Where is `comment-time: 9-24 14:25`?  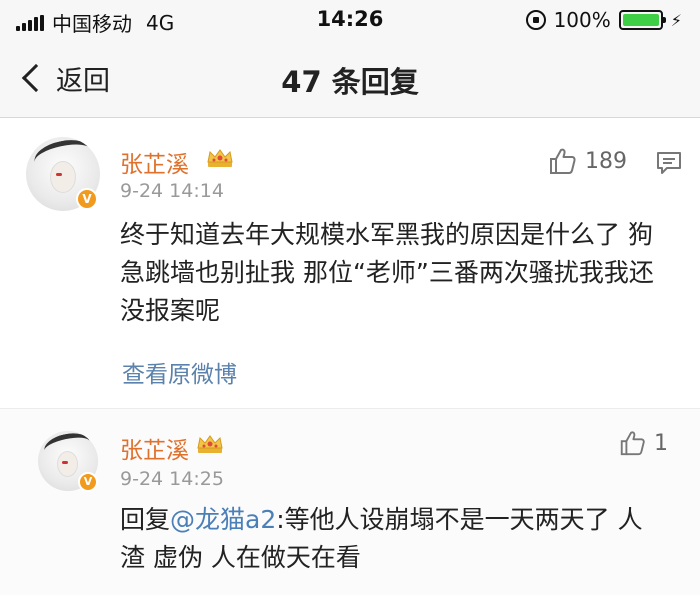 comment-time: 9-24 14:25 is located at coordinates (172, 479).